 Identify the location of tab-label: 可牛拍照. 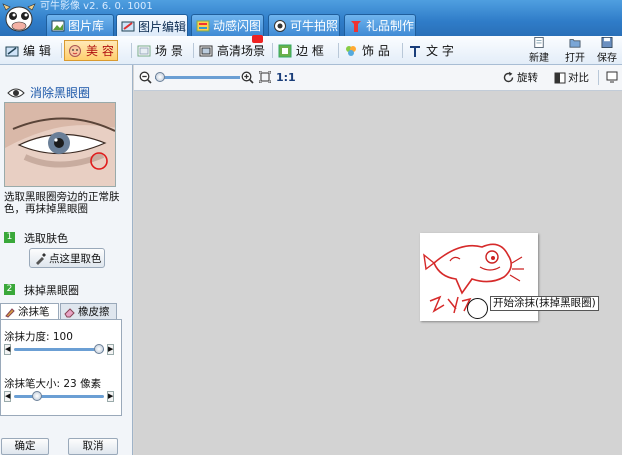
(314, 26).